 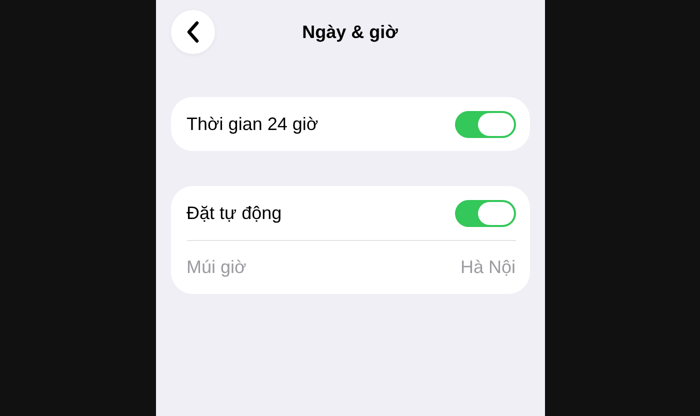 What do you see at coordinates (488, 267) in the screenshot?
I see `setting-value: Hà Nội` at bounding box center [488, 267].